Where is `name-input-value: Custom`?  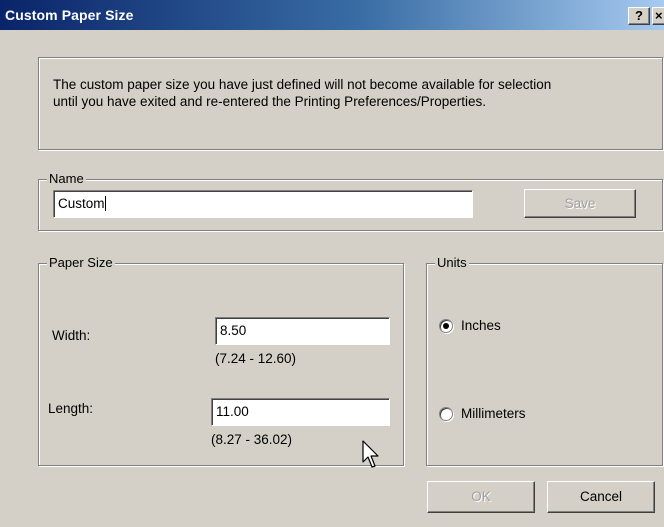
name-input-value: Custom is located at coordinates (81, 203).